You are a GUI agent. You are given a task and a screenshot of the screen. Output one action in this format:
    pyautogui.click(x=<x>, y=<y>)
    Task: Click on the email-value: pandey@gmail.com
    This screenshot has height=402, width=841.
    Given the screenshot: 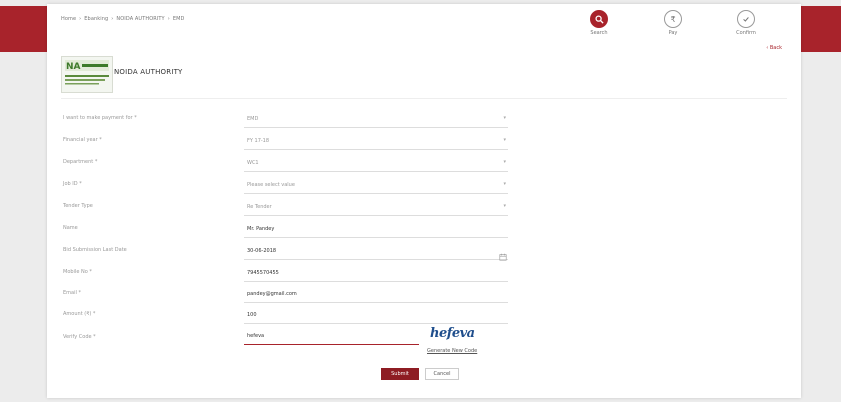 What is the action you would take?
    pyautogui.click(x=272, y=294)
    